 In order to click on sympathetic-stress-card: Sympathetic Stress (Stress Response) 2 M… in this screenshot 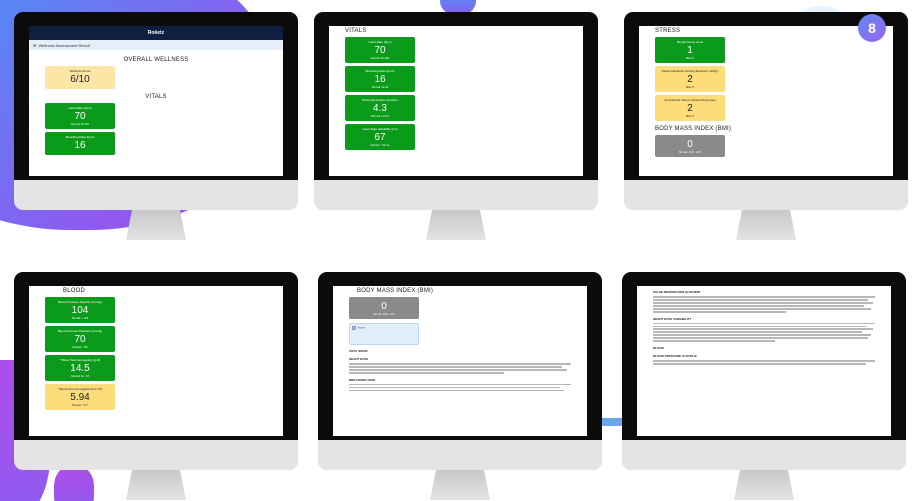, I will do `click(690, 108)`.